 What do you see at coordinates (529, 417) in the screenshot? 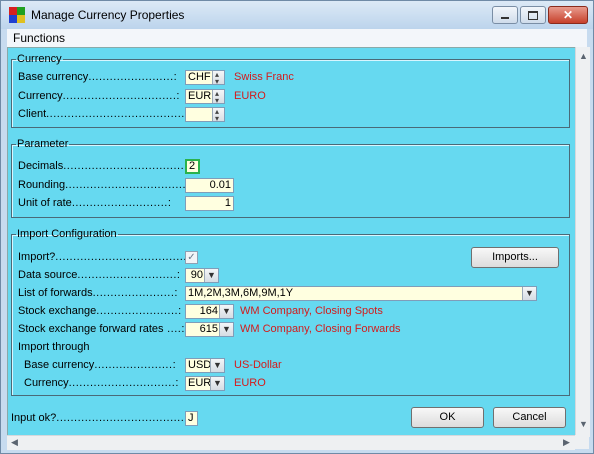
I see `cancel-button: Cancel` at bounding box center [529, 417].